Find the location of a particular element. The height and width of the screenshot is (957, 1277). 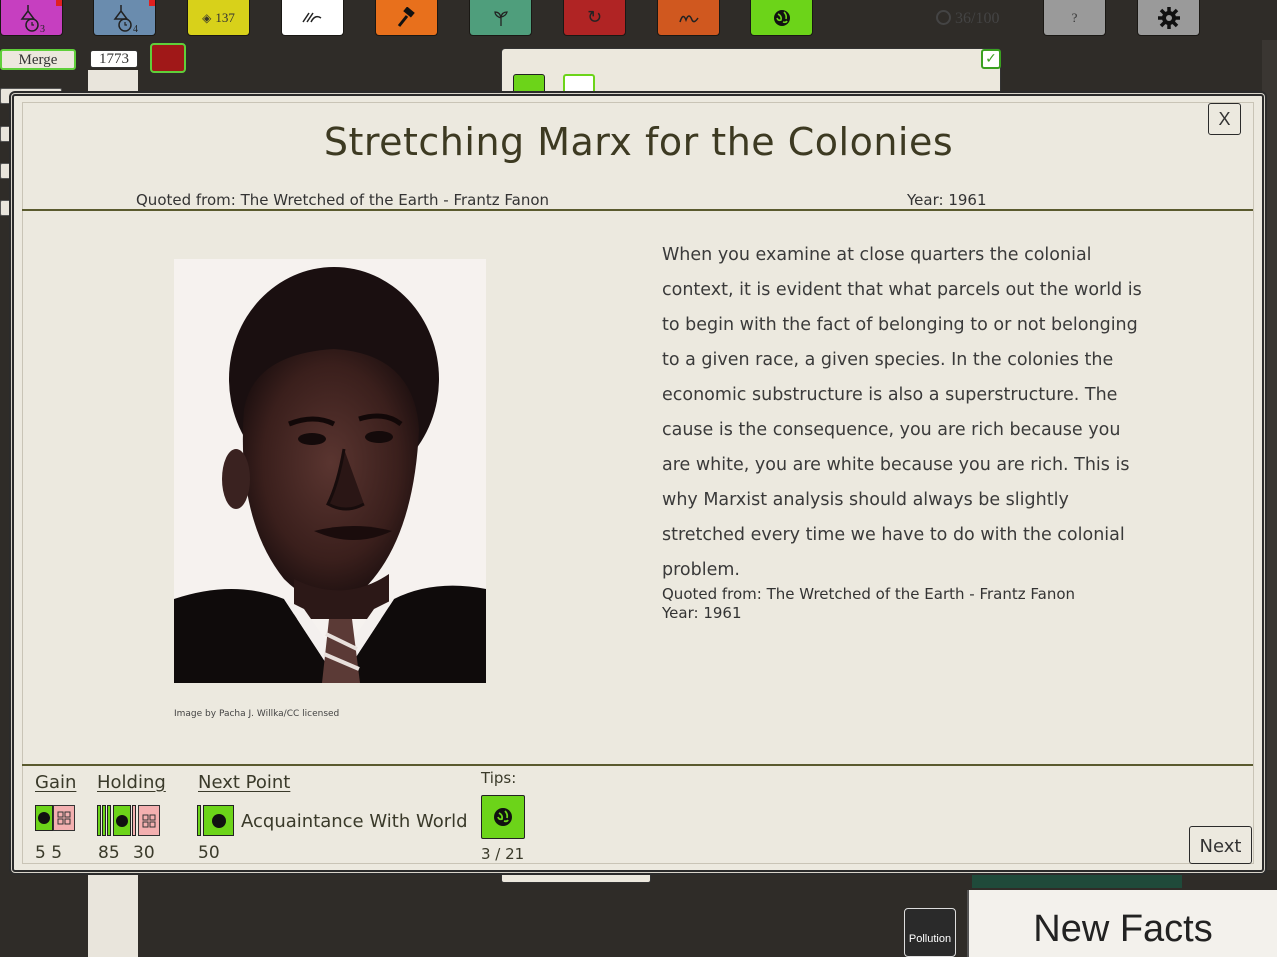

help-button: ? is located at coordinates (1074, 18).